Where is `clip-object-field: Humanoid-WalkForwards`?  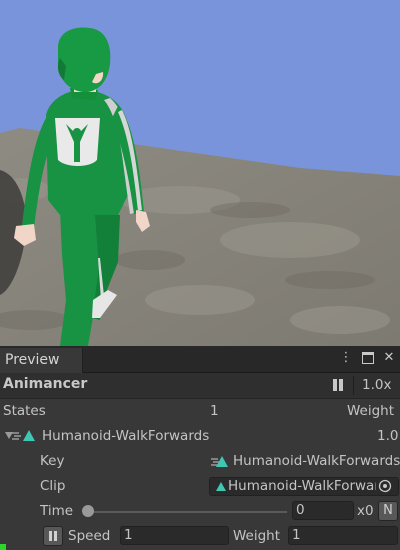
clip-object-field: Humanoid-WalkForwards is located at coordinates (304, 486).